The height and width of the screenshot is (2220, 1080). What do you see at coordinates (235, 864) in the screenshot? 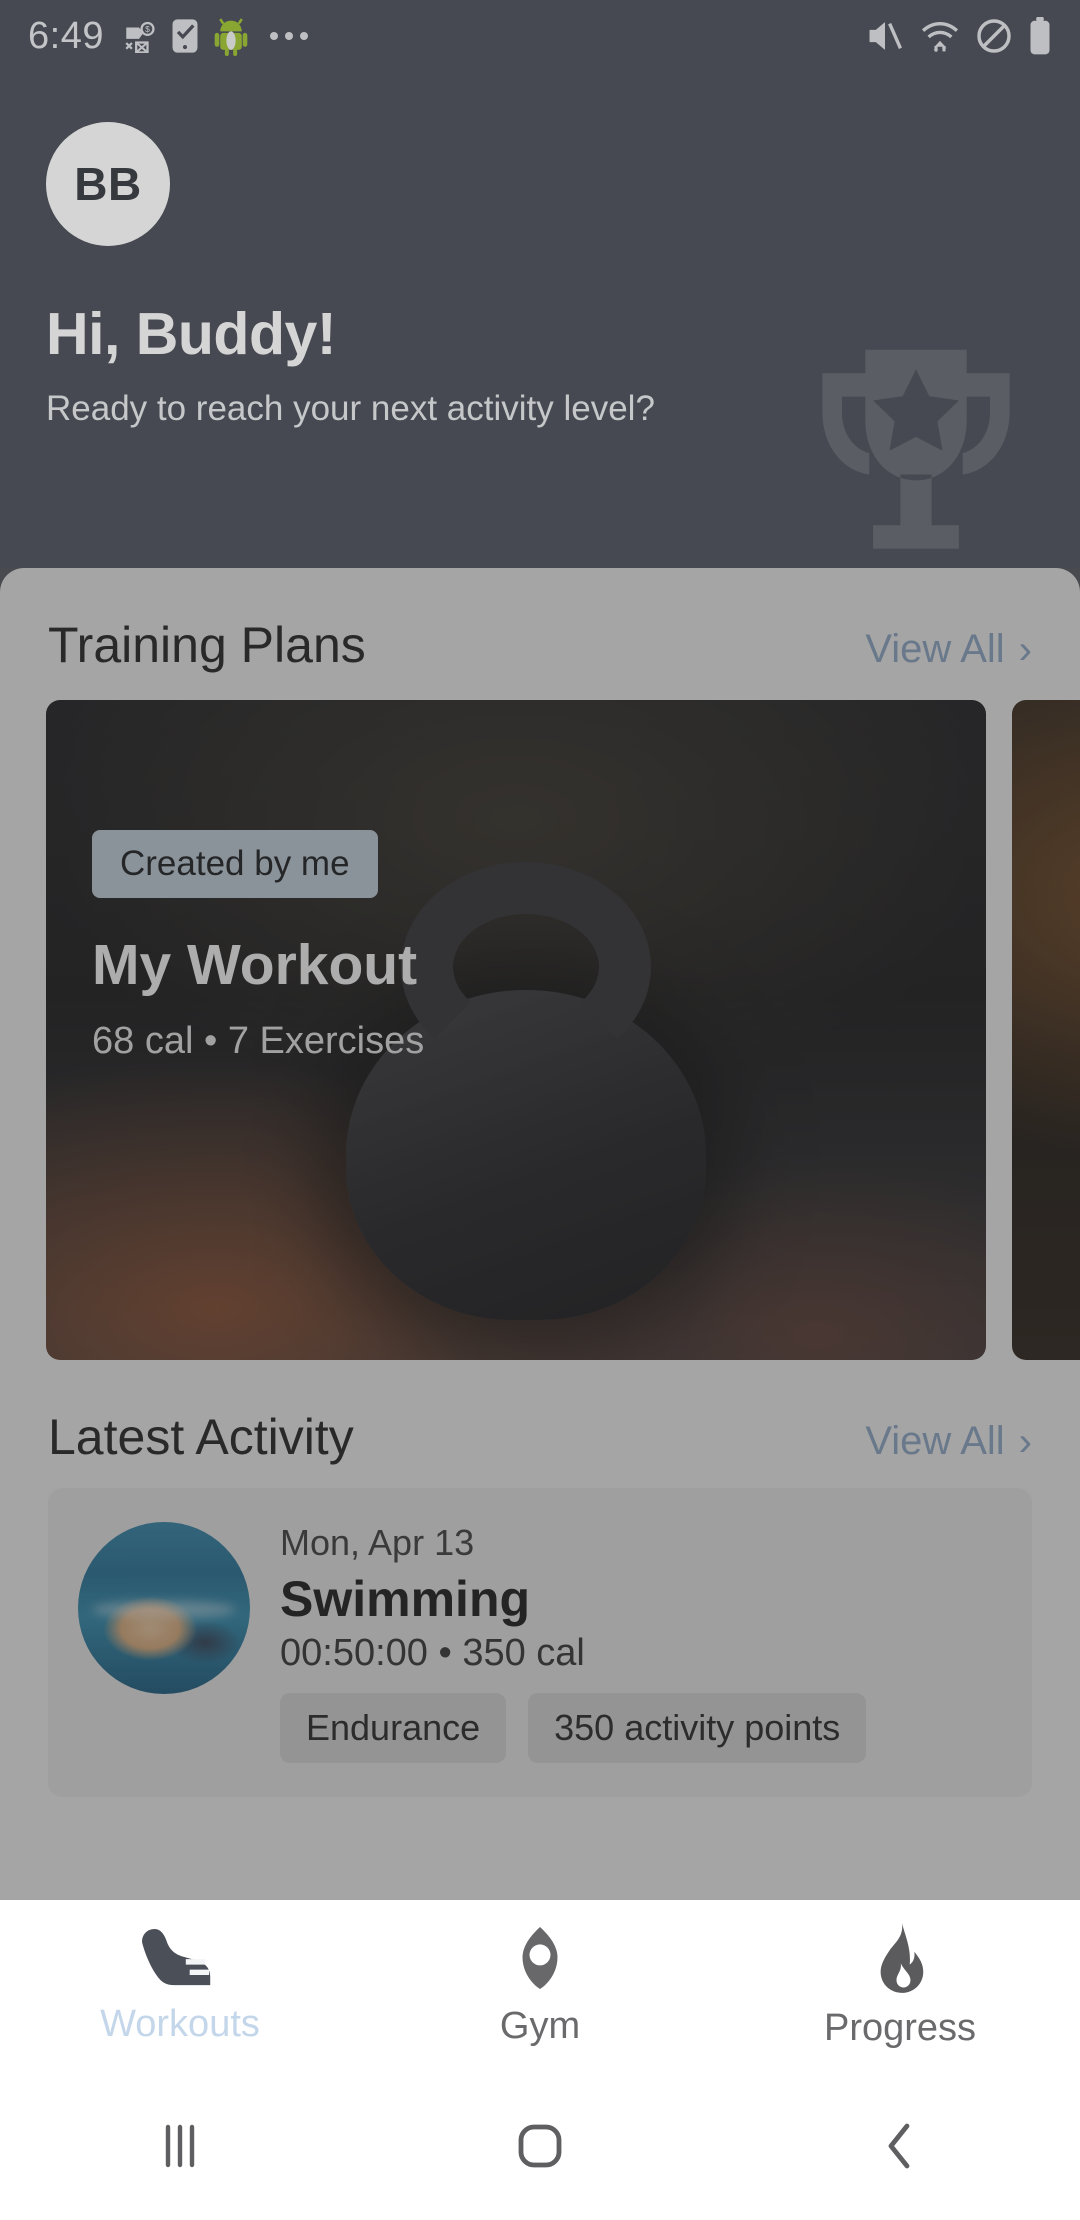
I see `plan-badge: Created by me` at bounding box center [235, 864].